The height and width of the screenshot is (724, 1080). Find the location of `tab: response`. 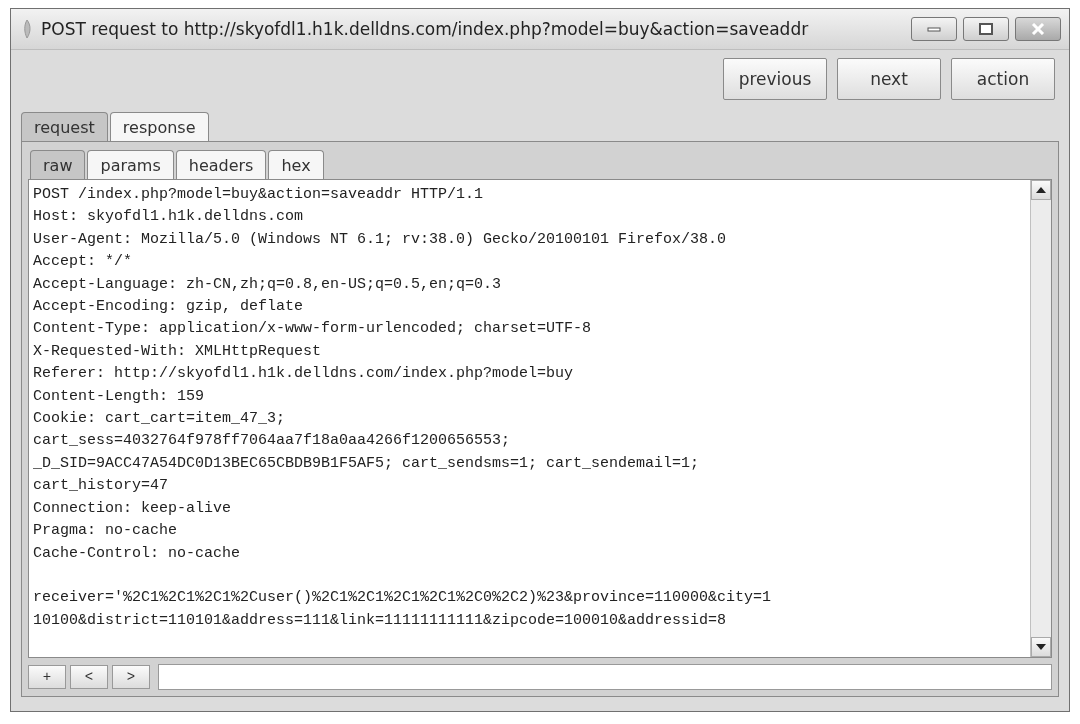

tab: response is located at coordinates (159, 126).